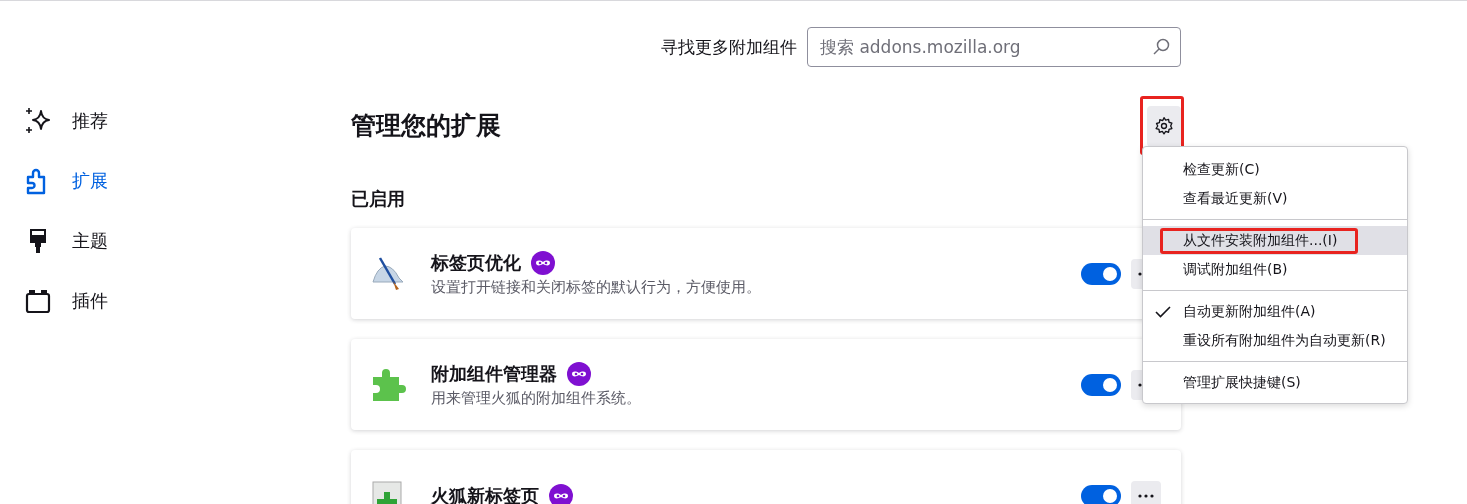 This screenshot has height=504, width=1467. What do you see at coordinates (476, 262) in the screenshot?
I see `extension-name: 标签页优化` at bounding box center [476, 262].